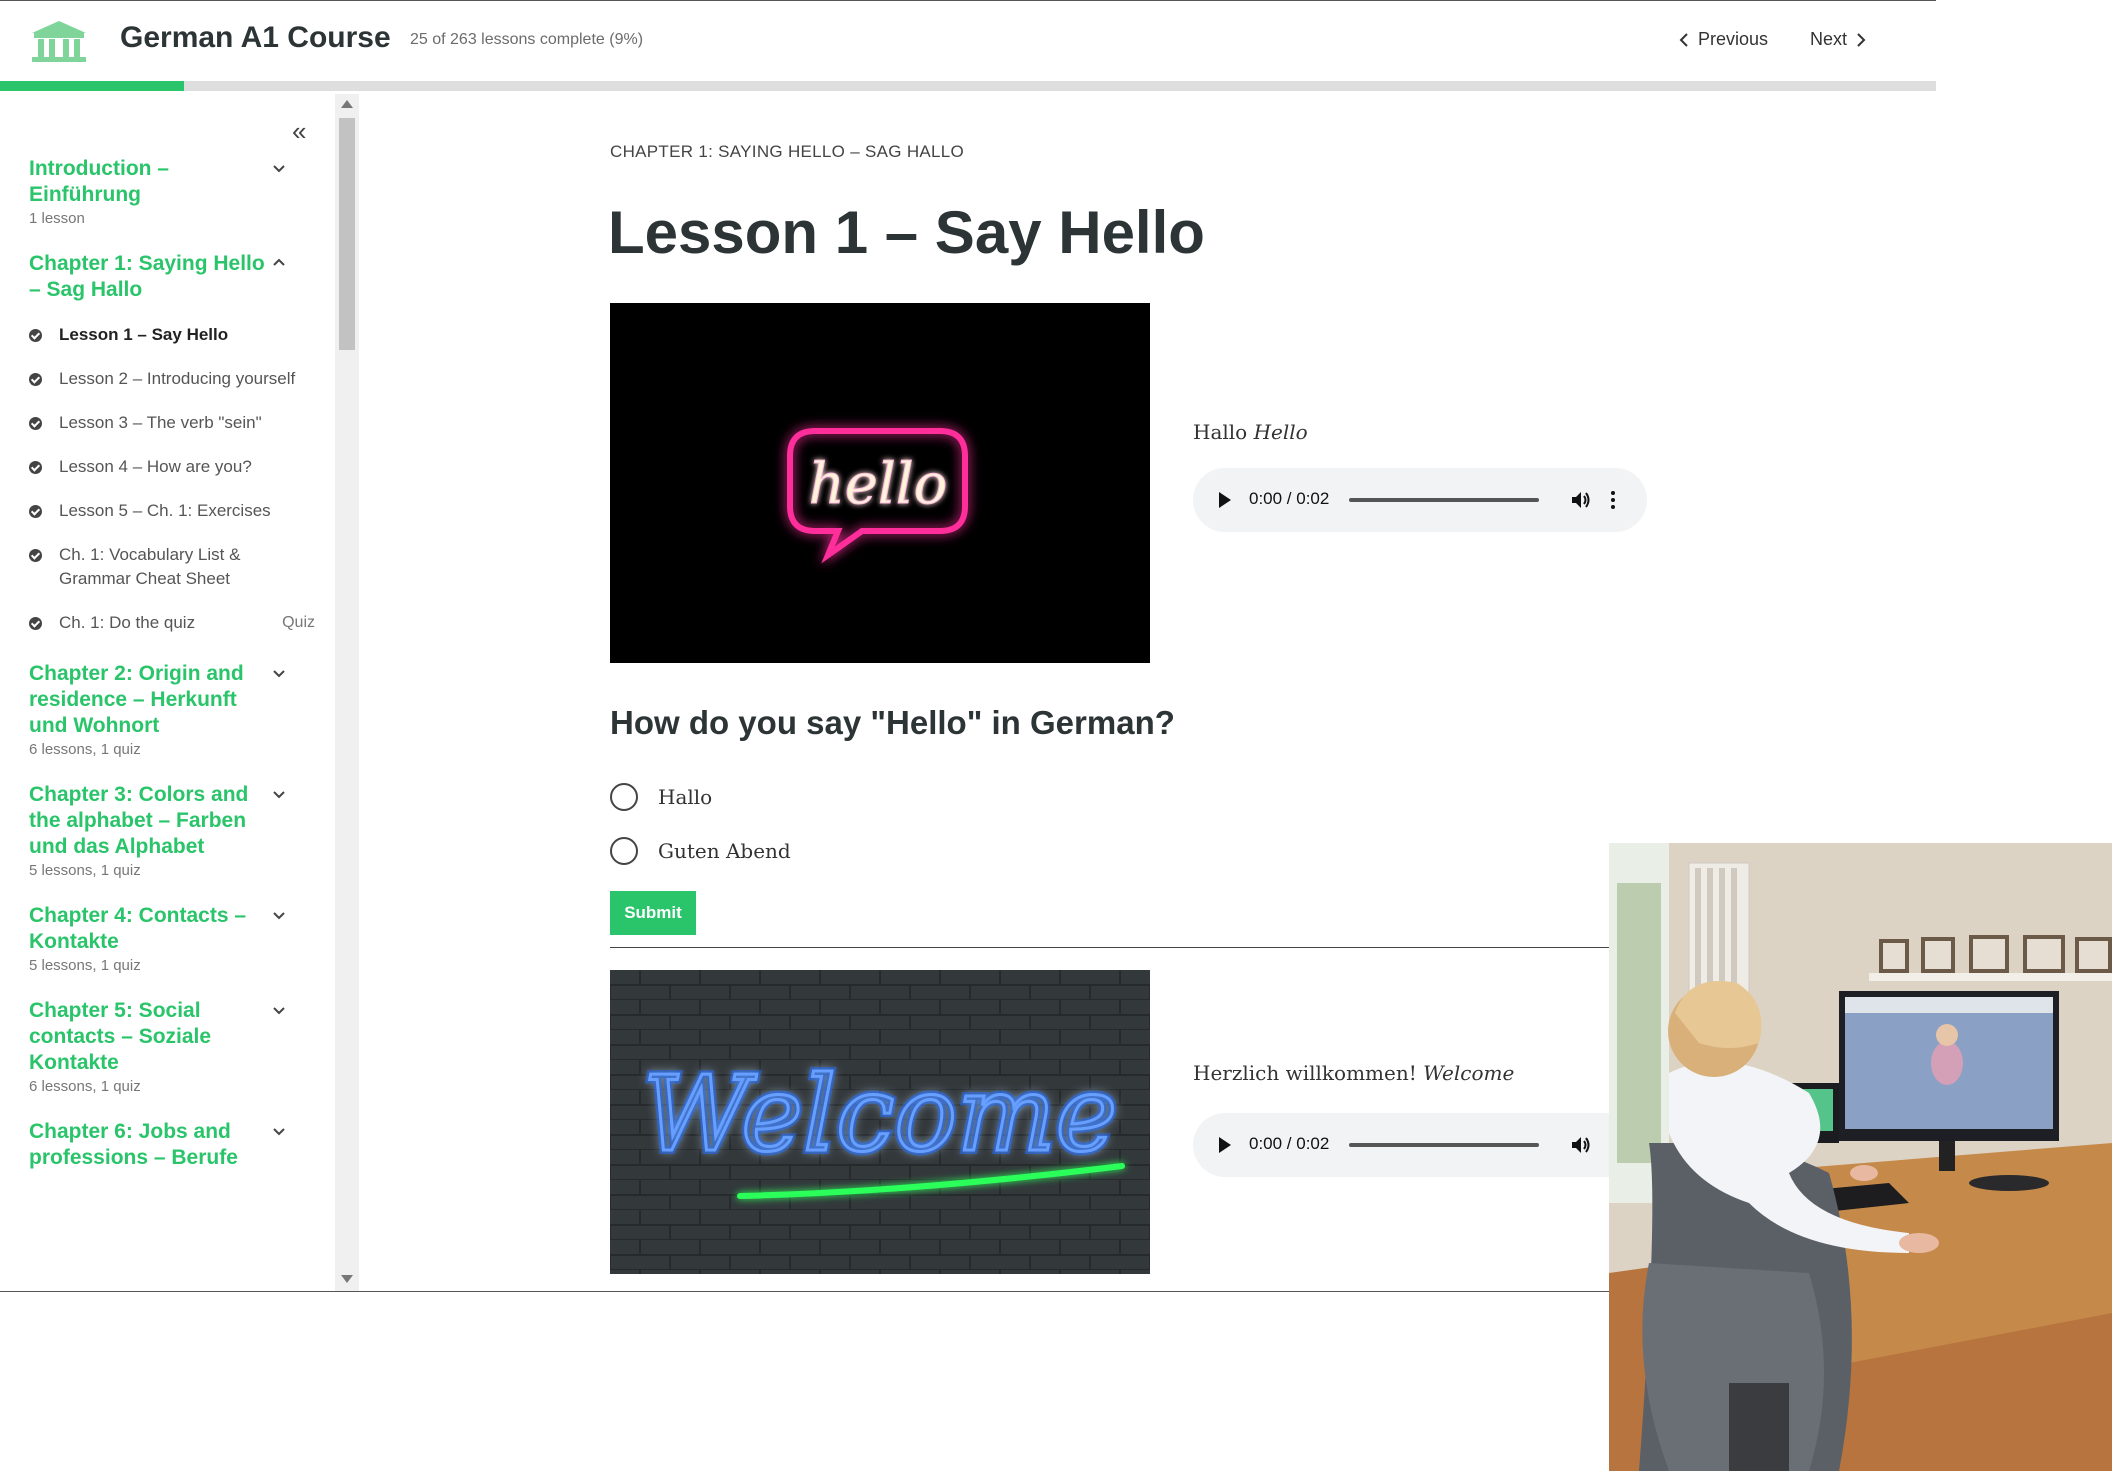 Image resolution: width=2112 pixels, height=1471 pixels. What do you see at coordinates (255, 38) in the screenshot?
I see `course-title: German A1 Course` at bounding box center [255, 38].